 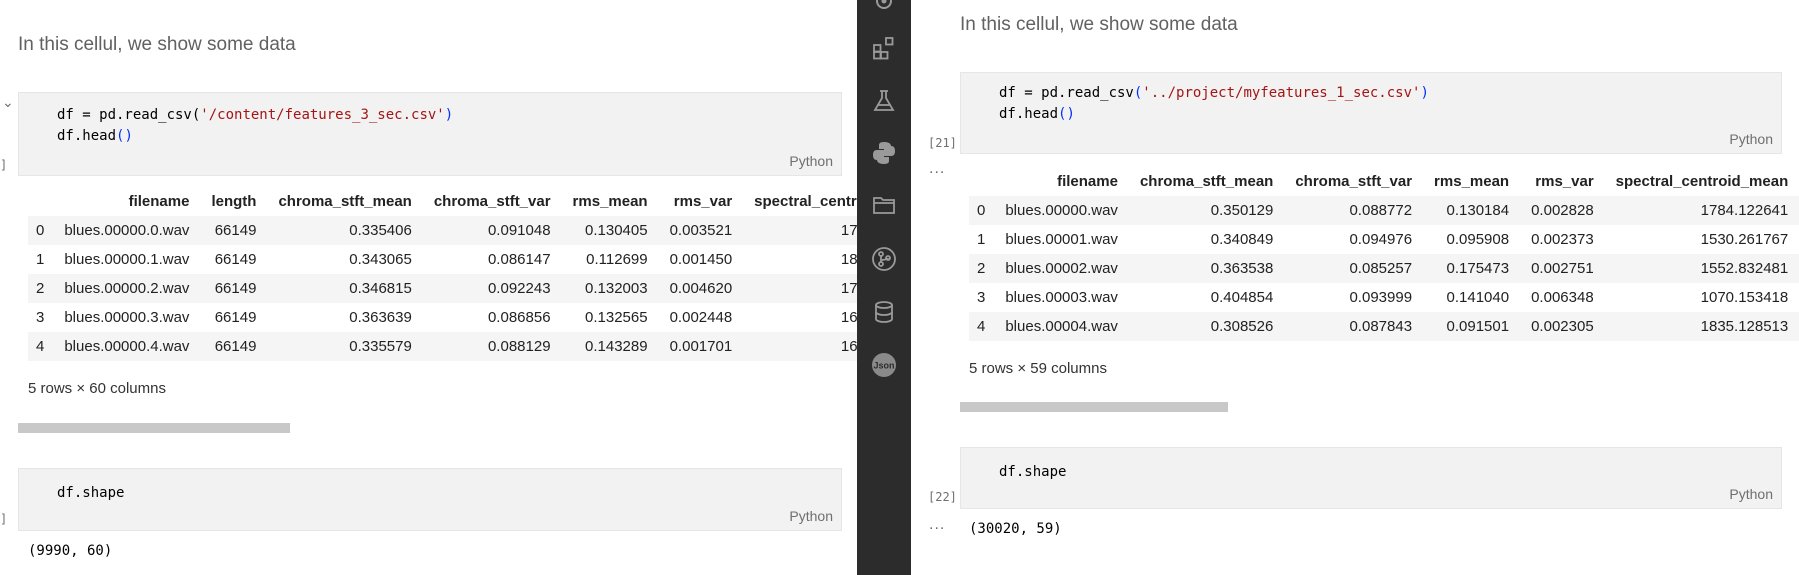 I want to click on table-cell: 0.085257, so click(x=1381, y=268).